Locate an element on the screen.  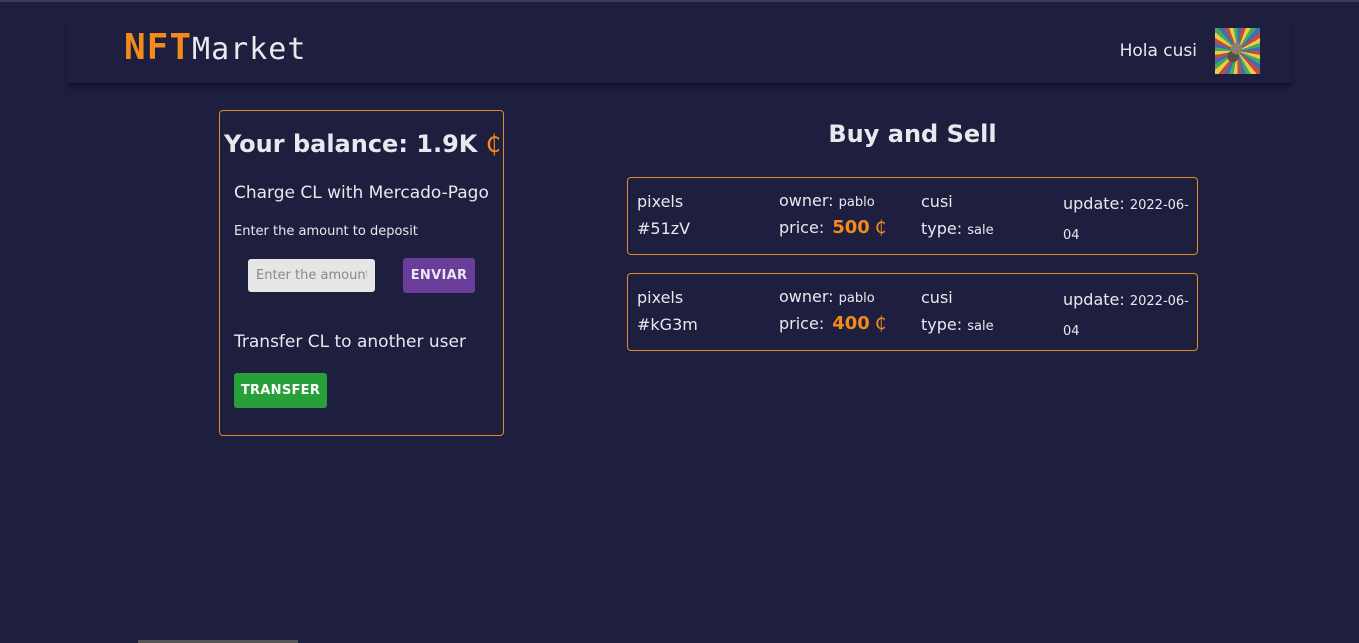
user-avatar is located at coordinates (1237, 51).